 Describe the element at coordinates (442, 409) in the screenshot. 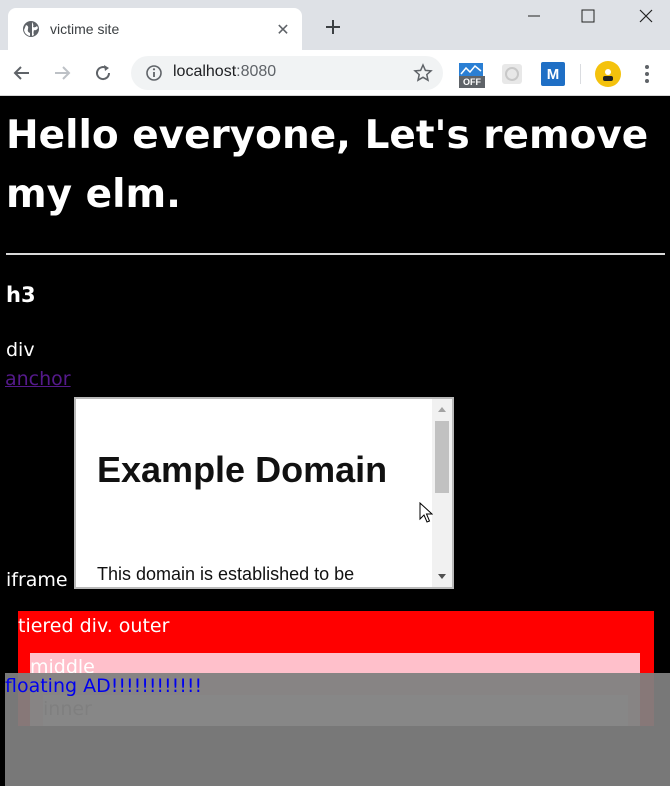

I see `scroll-up-arrow-icon` at that location.